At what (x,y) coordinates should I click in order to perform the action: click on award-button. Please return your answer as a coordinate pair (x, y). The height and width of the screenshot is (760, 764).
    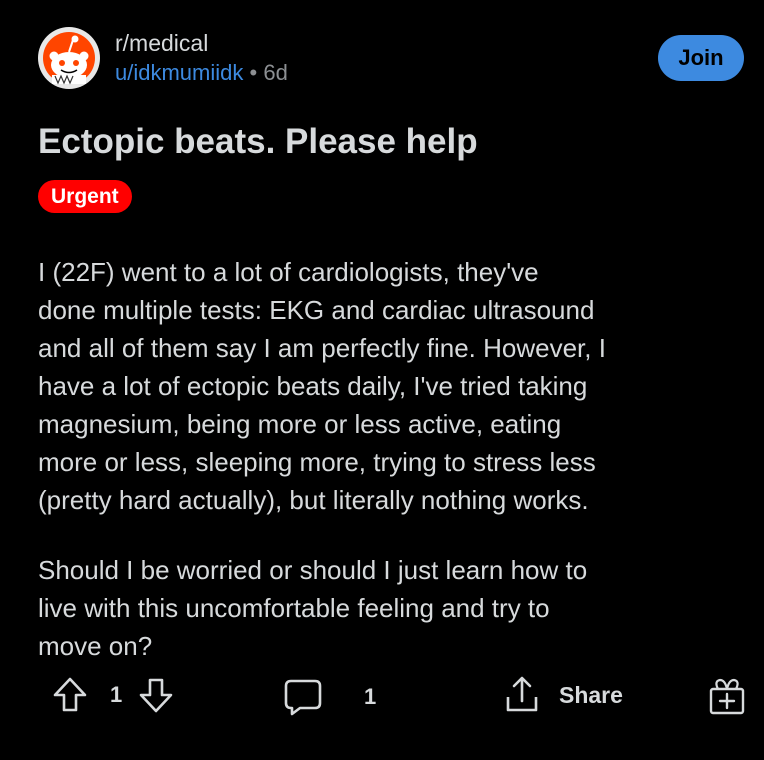
    Looking at the image, I should click on (727, 696).